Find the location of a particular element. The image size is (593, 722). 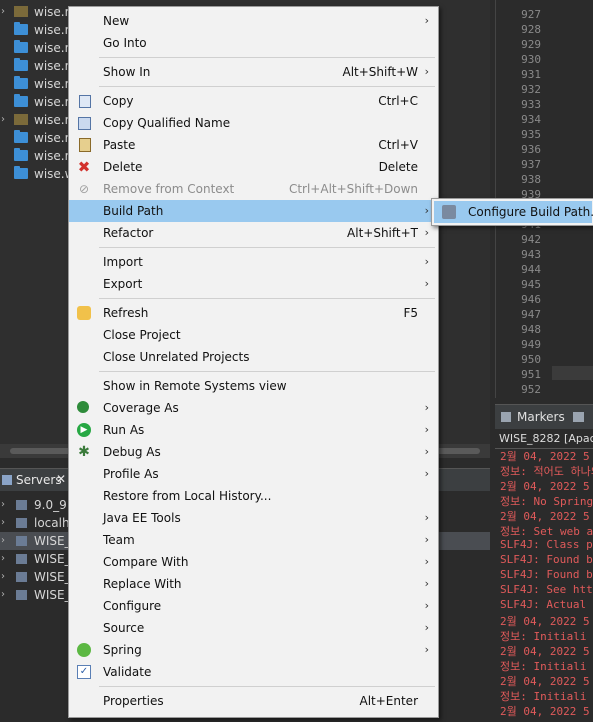

menu-item-refactor: Refactor Alt+Shift+T › is located at coordinates (253, 233).